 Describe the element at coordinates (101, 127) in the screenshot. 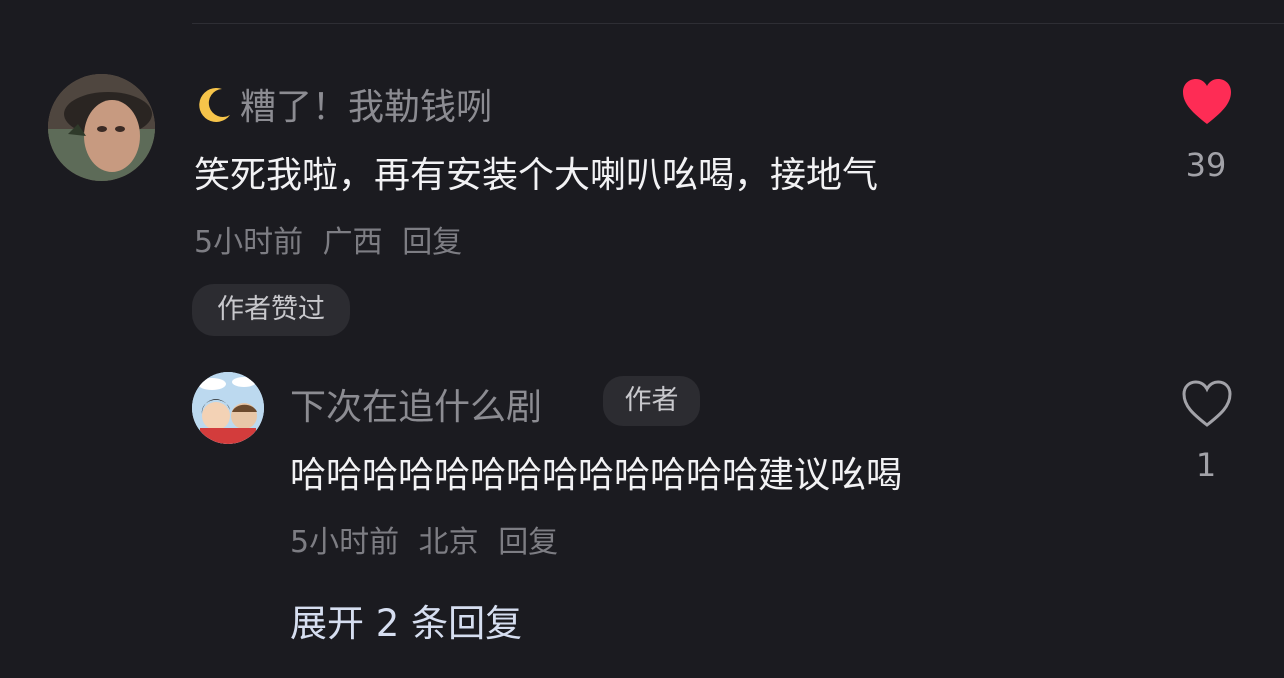

I see `avatar` at that location.